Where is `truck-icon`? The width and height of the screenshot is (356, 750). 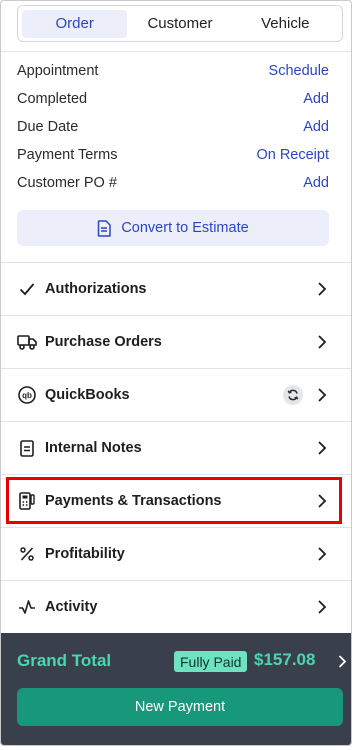
truck-icon is located at coordinates (27, 342).